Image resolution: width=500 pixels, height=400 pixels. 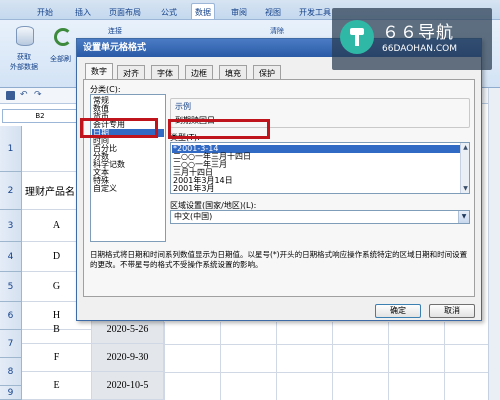 I want to click on clear-button: 清除, so click(x=277, y=31).